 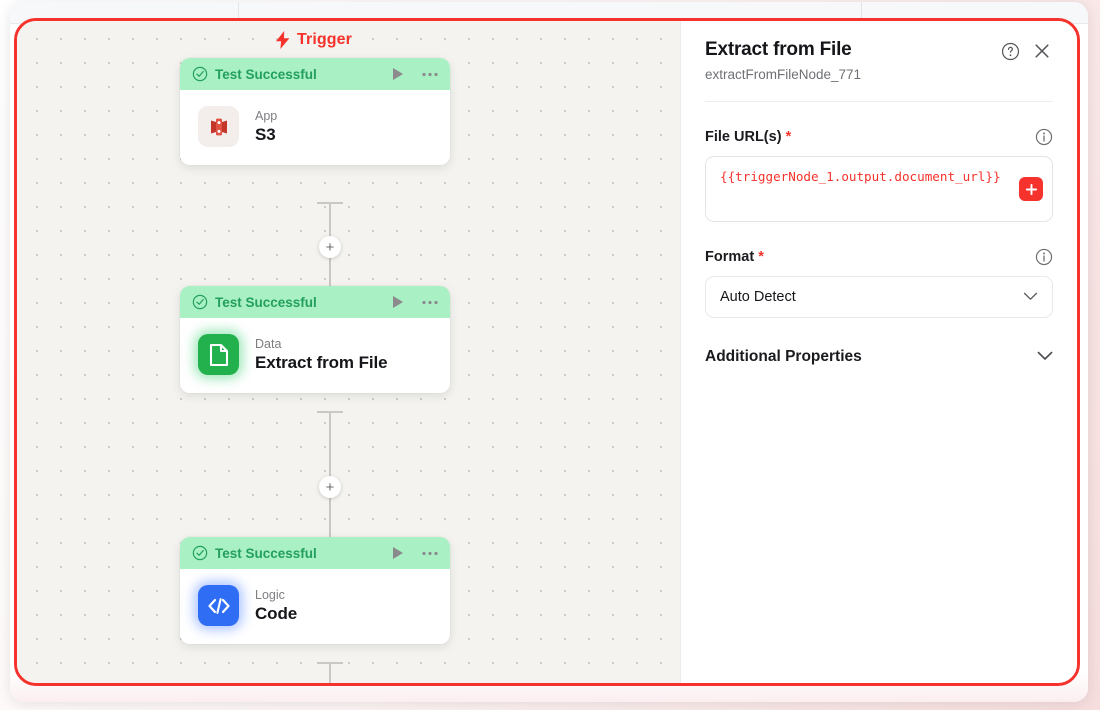 What do you see at coordinates (315, 606) in the screenshot?
I see `node-body: Logic Code` at bounding box center [315, 606].